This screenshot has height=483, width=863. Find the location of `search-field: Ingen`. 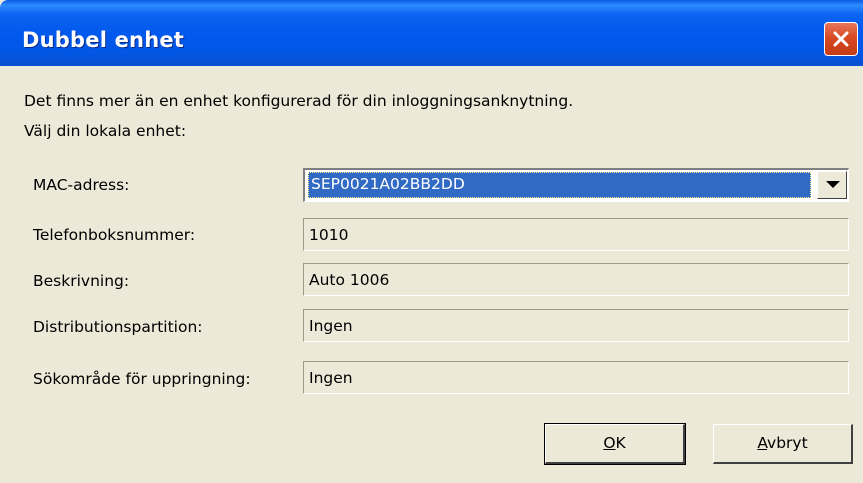

search-field: Ingen is located at coordinates (576, 377).